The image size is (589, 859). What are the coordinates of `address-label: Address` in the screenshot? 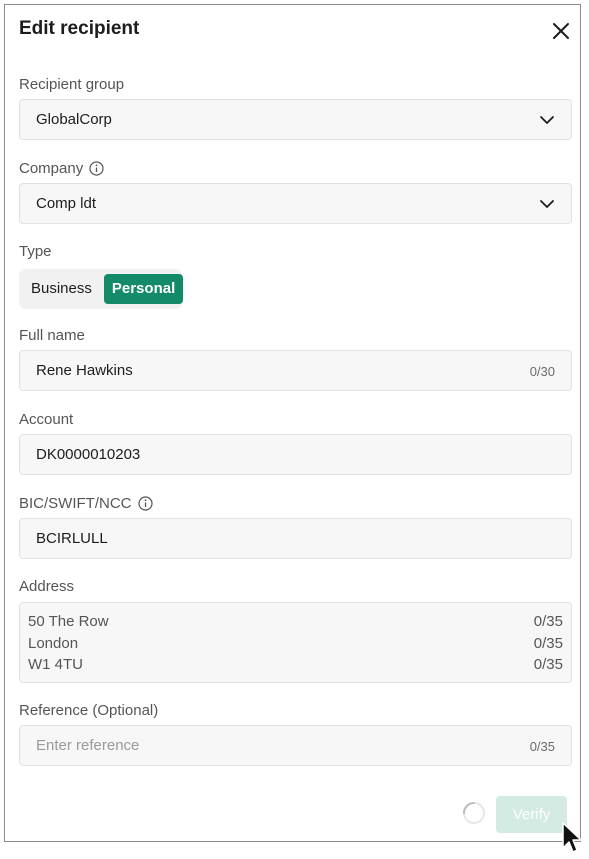 It's located at (46, 586).